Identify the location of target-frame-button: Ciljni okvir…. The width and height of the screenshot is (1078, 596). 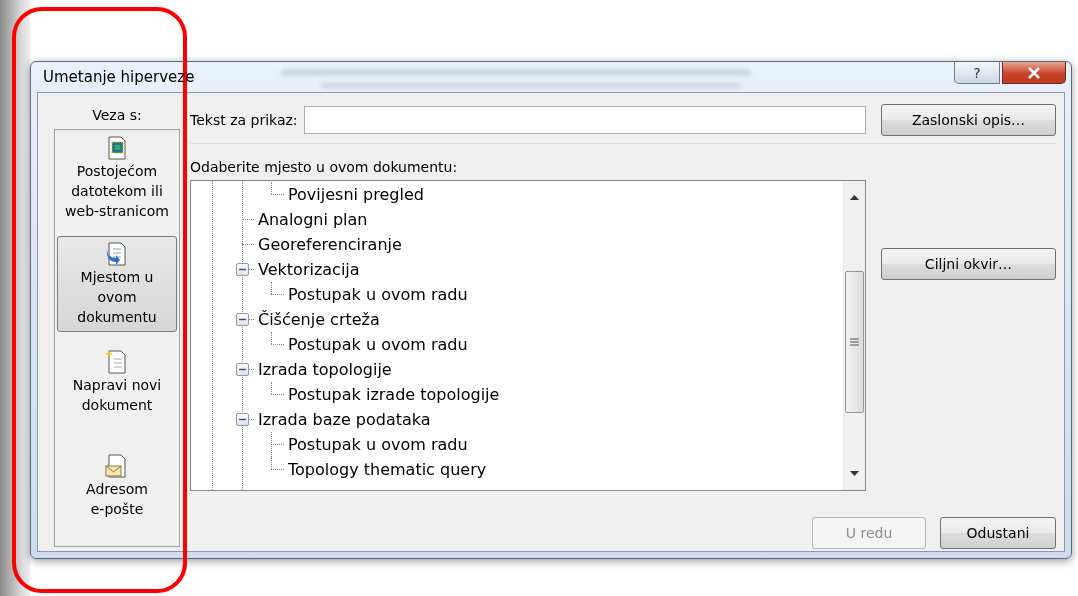
(968, 264).